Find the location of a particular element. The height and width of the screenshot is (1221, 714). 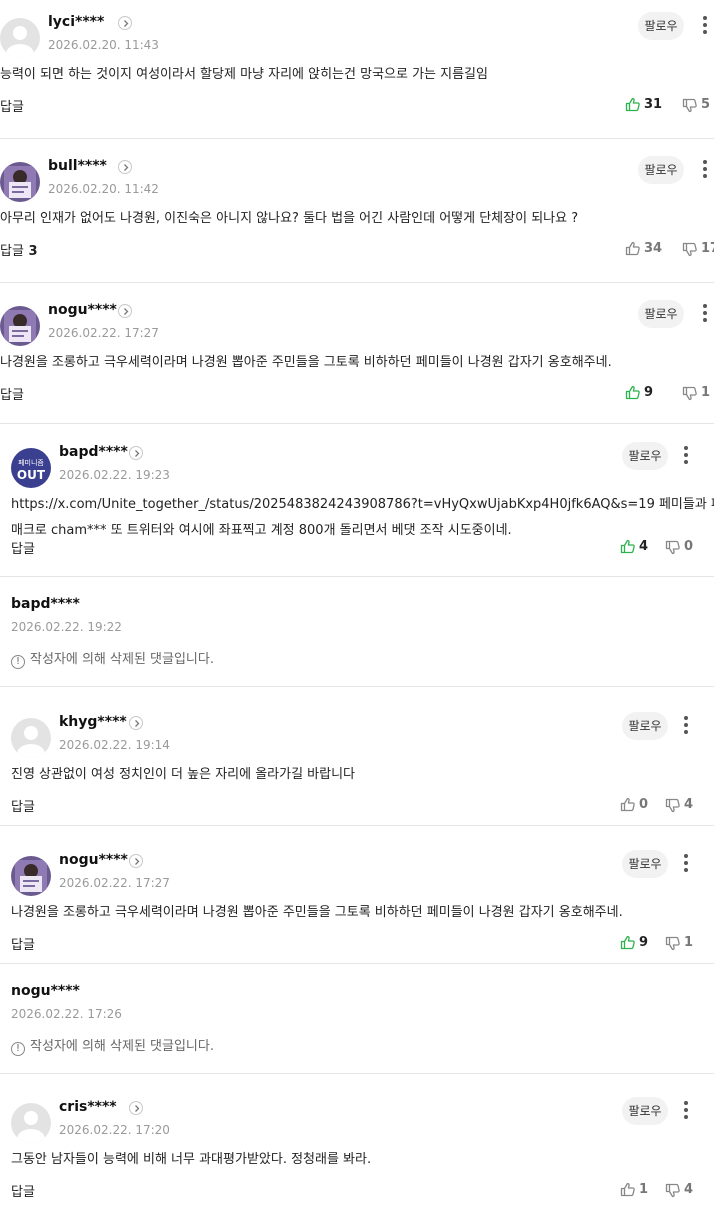

like-count: 1 is located at coordinates (644, 1189).